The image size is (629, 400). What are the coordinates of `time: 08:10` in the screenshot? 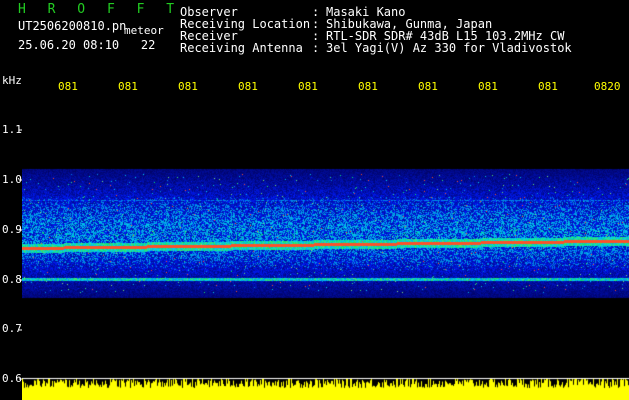 It's located at (101, 45).